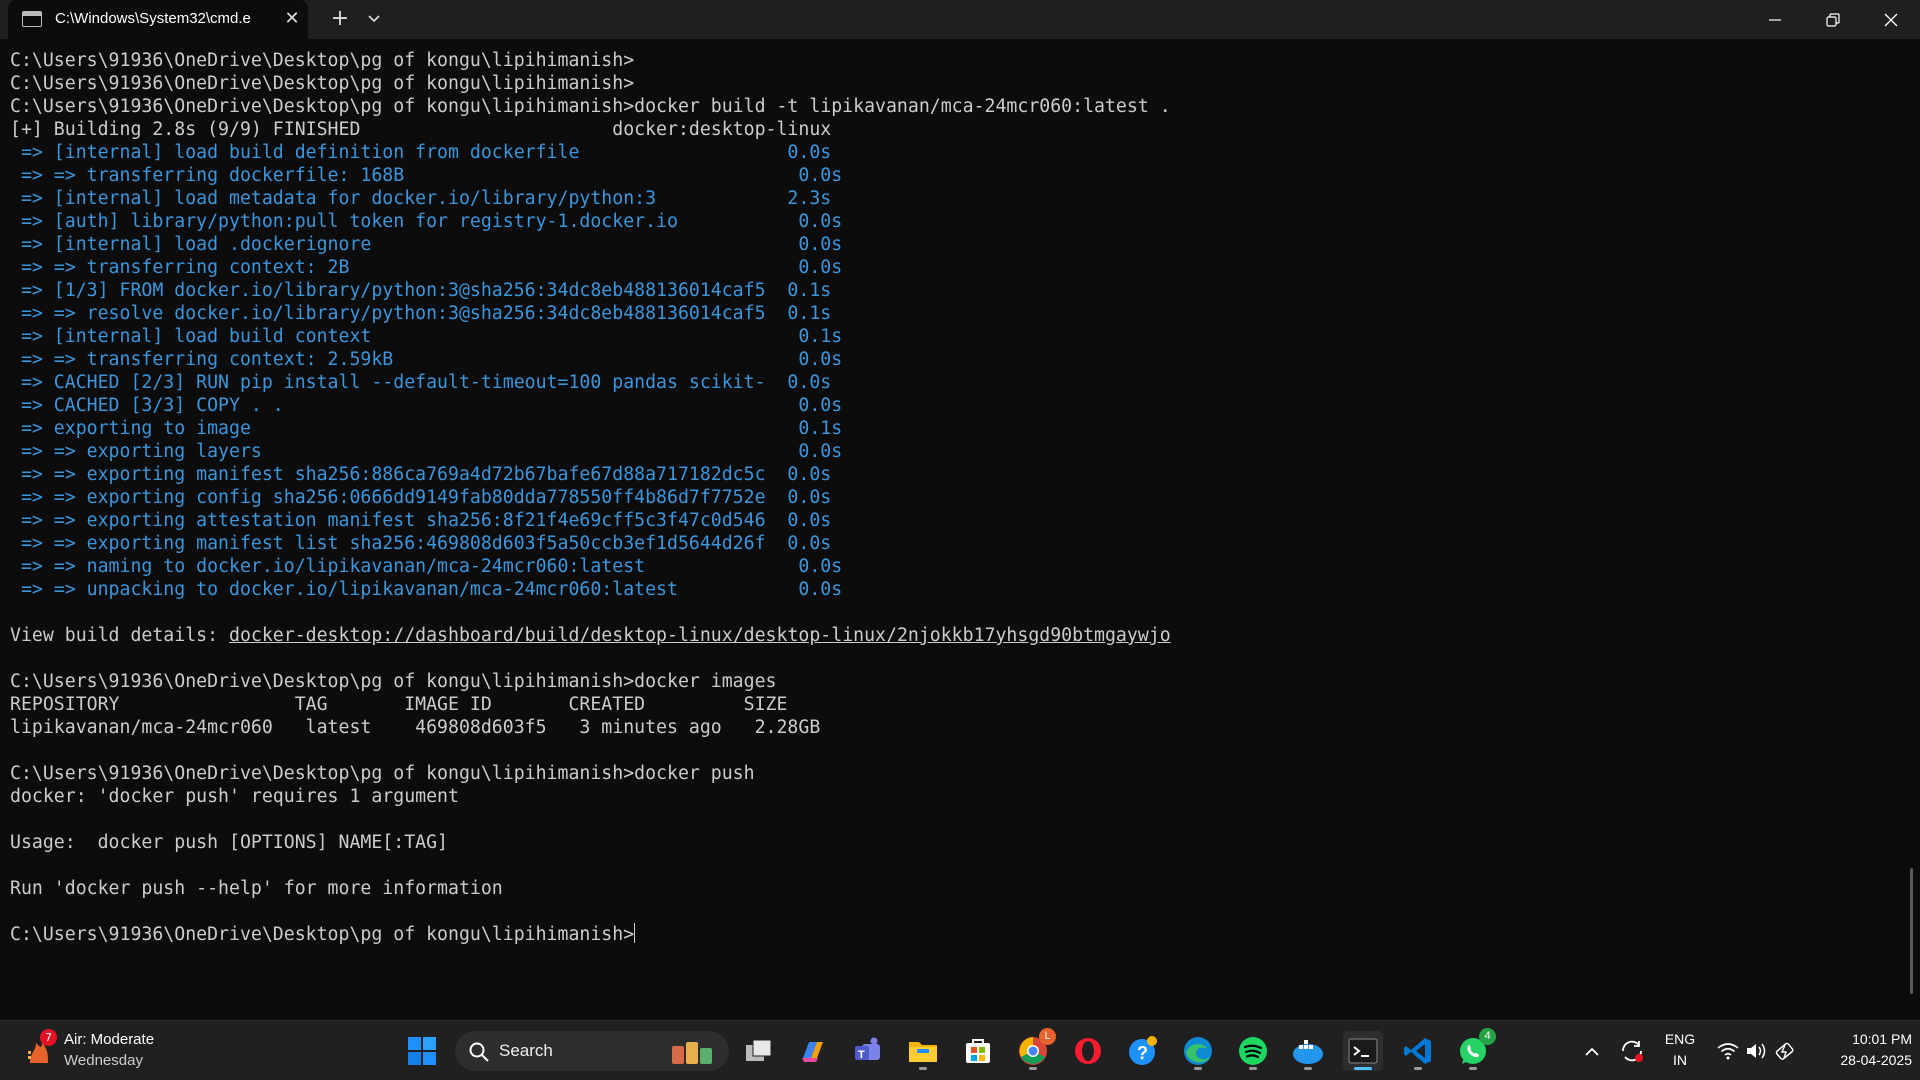 The image size is (1920, 1080). Describe the element at coordinates (1757, 1051) in the screenshot. I see `quick-settings-button` at that location.